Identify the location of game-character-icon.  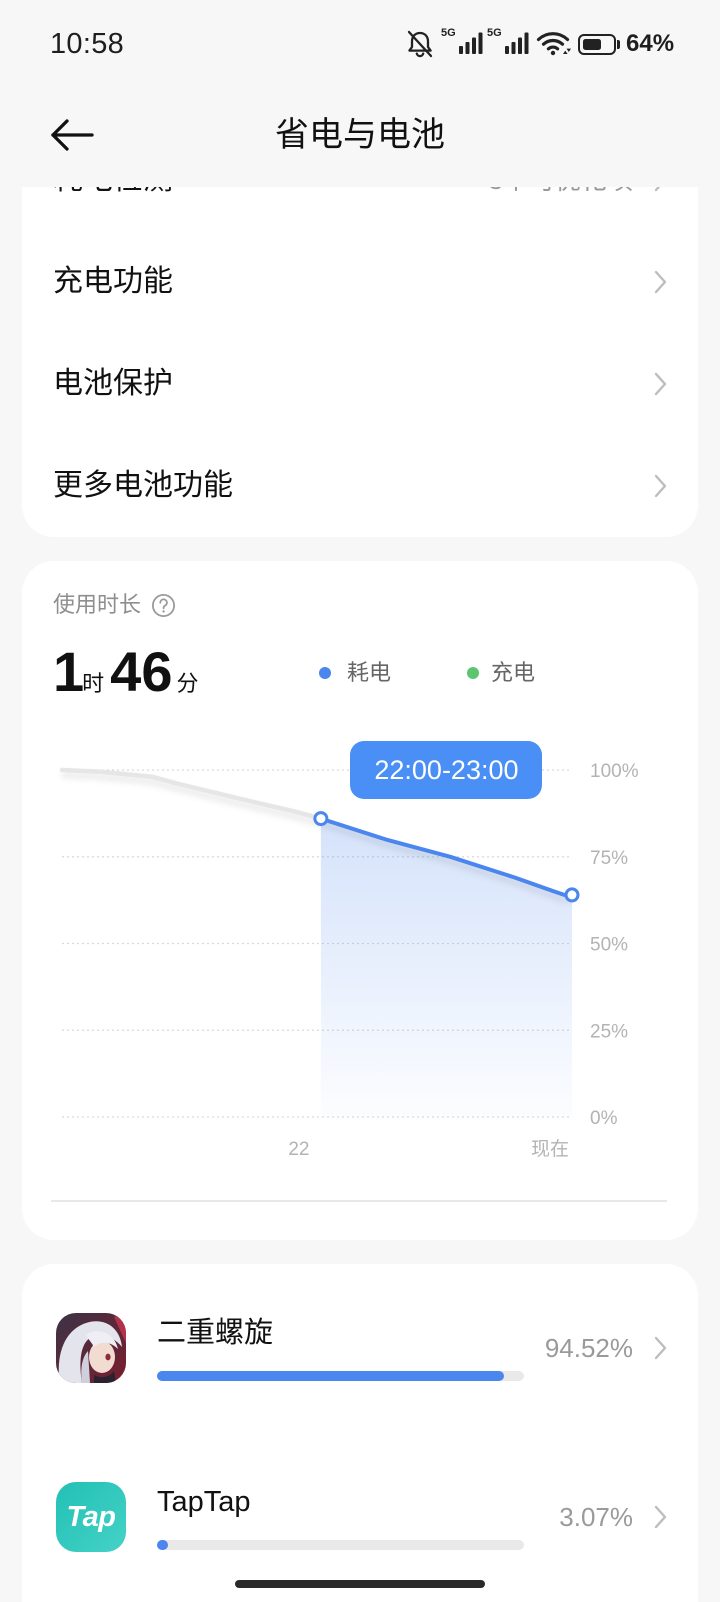
(91, 1348).